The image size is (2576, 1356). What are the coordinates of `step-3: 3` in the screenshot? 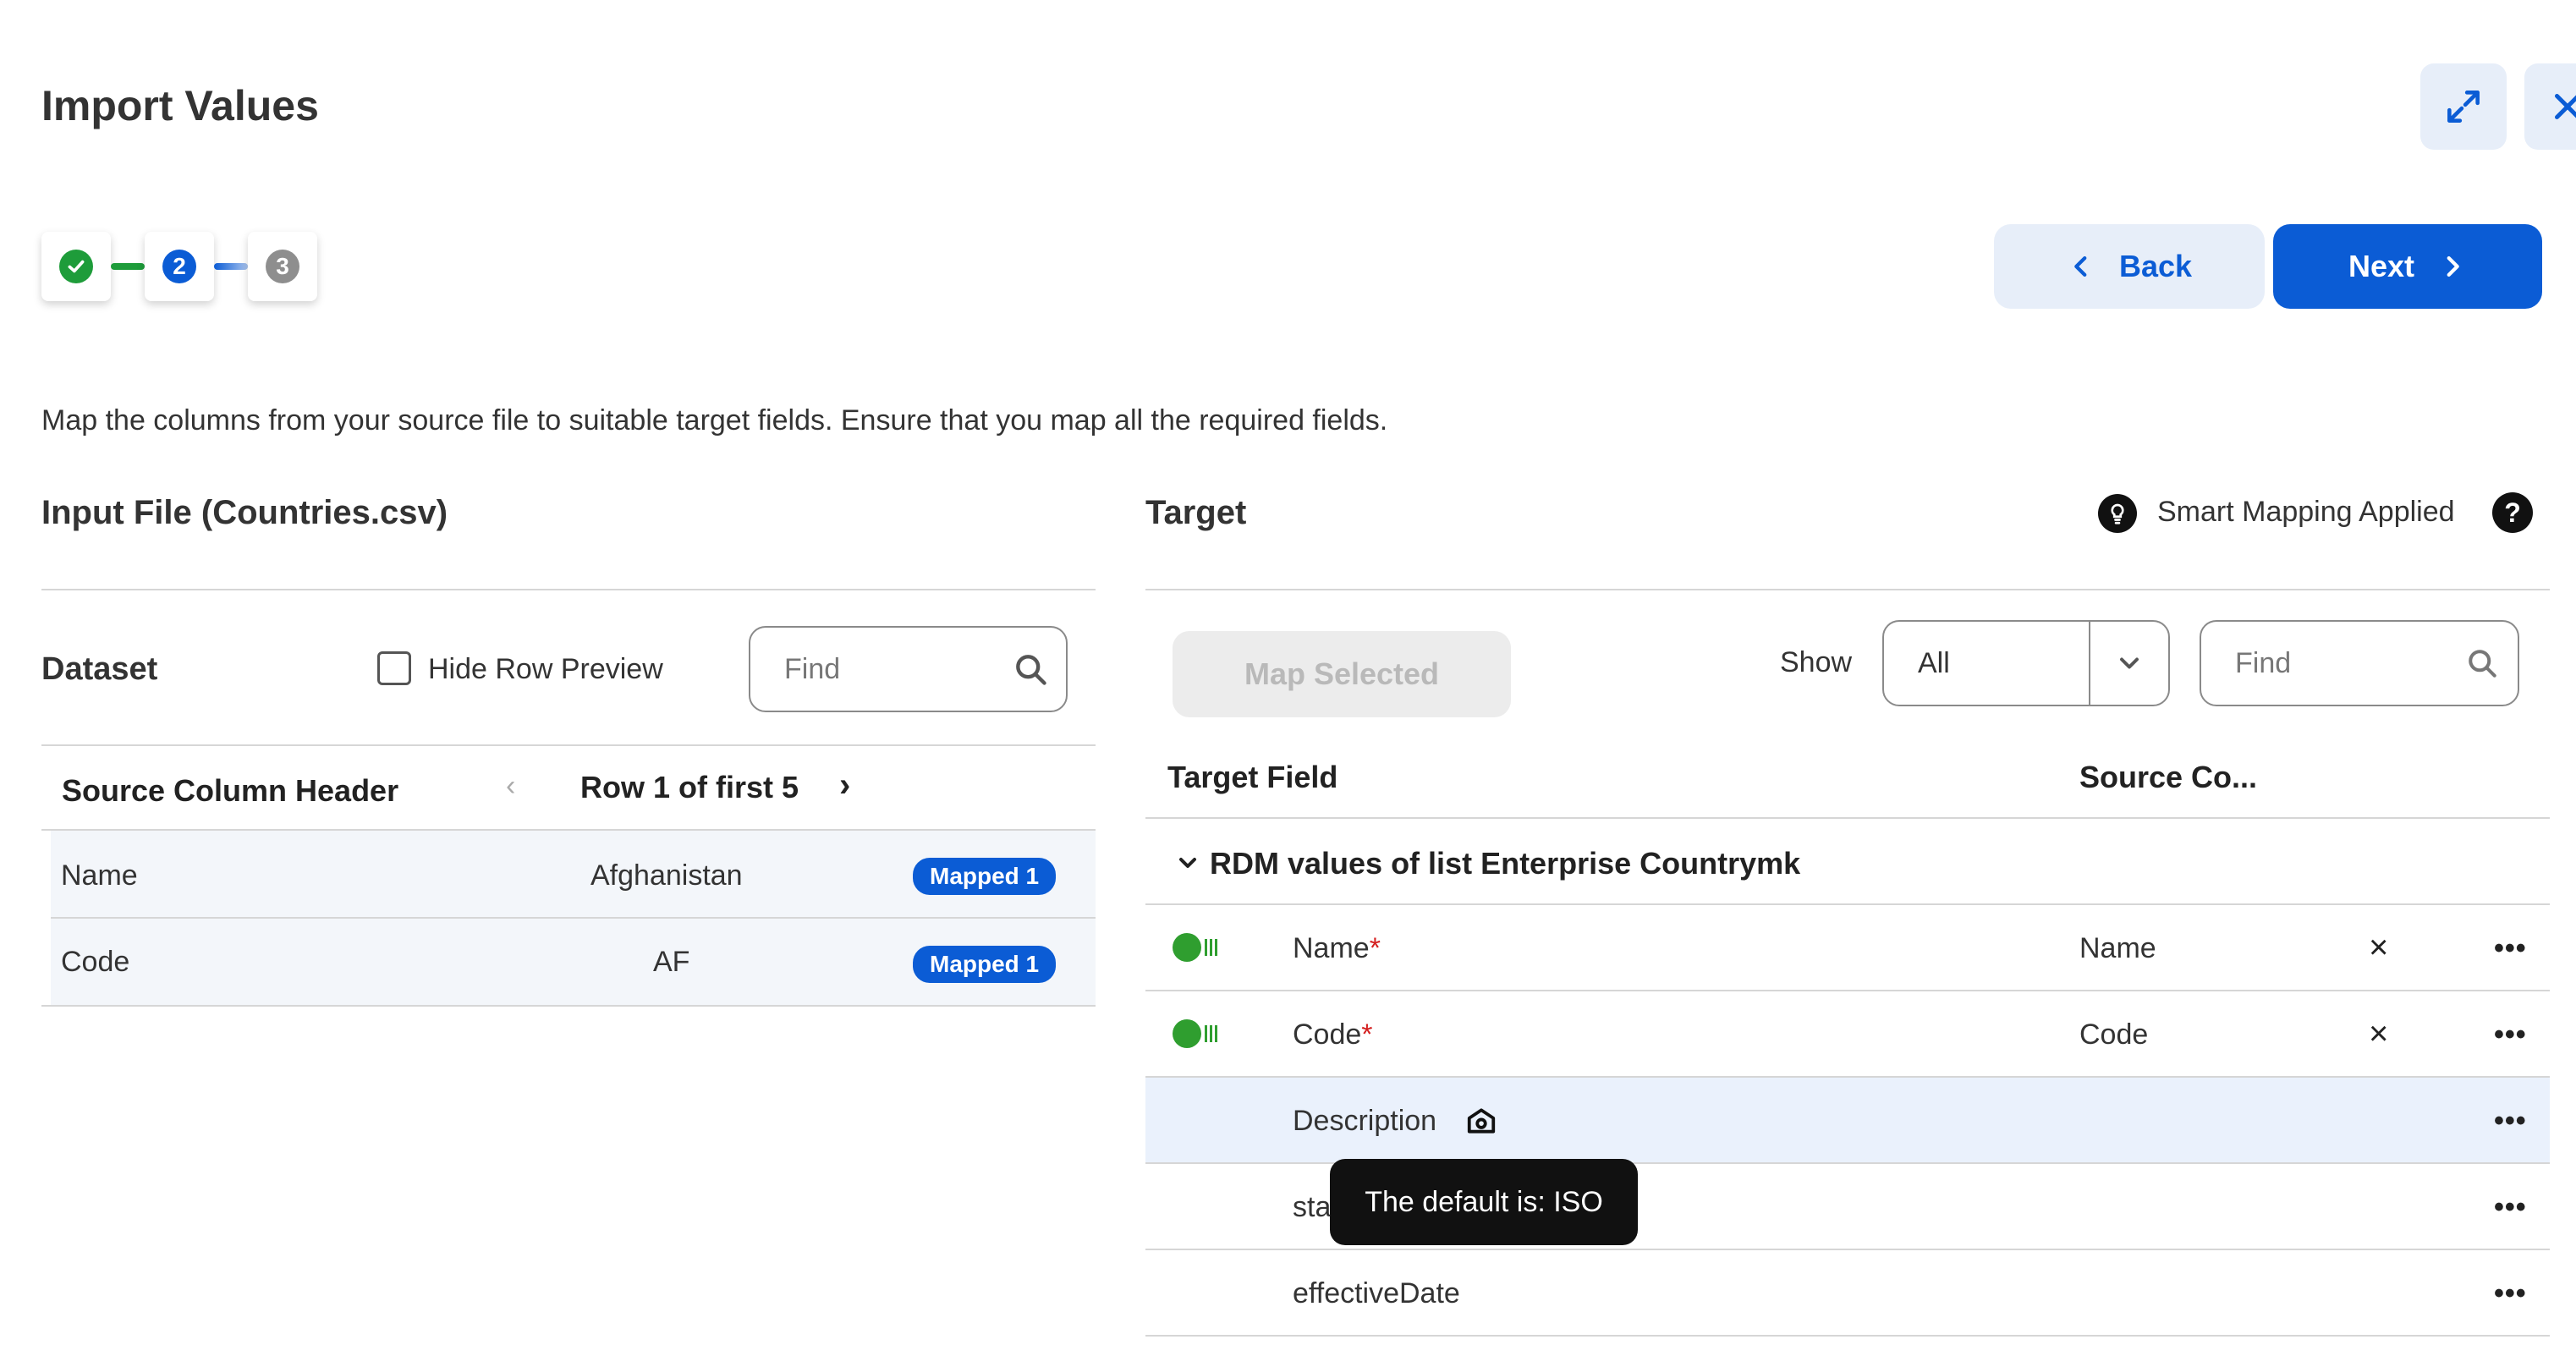 It's located at (282, 266).